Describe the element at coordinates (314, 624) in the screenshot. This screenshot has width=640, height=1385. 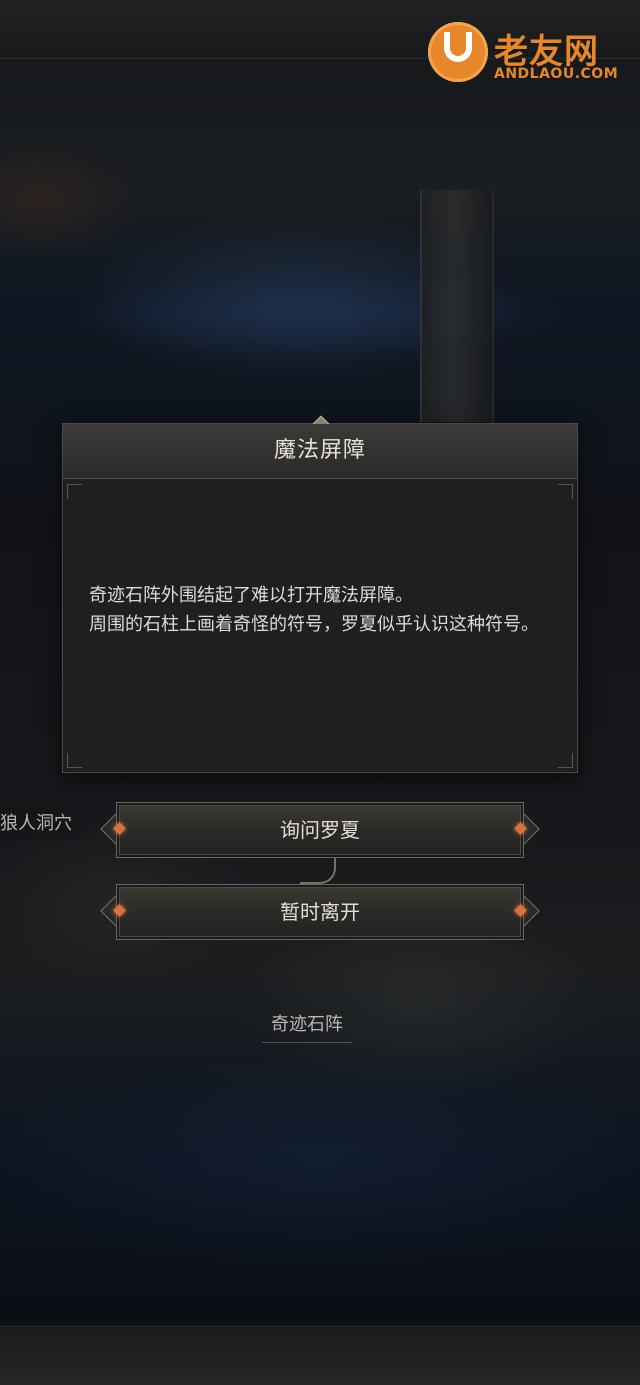
I see `dialog-body-line: 周围的石柱上画着奇怪的符号，罗夏似乎认识这种符号。` at that location.